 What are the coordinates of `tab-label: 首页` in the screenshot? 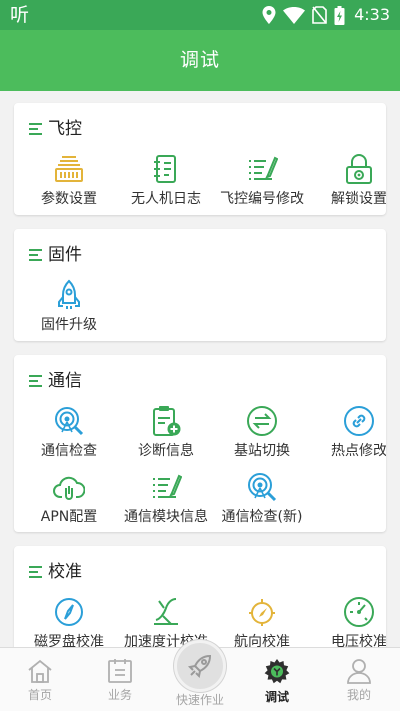 It's located at (39, 695).